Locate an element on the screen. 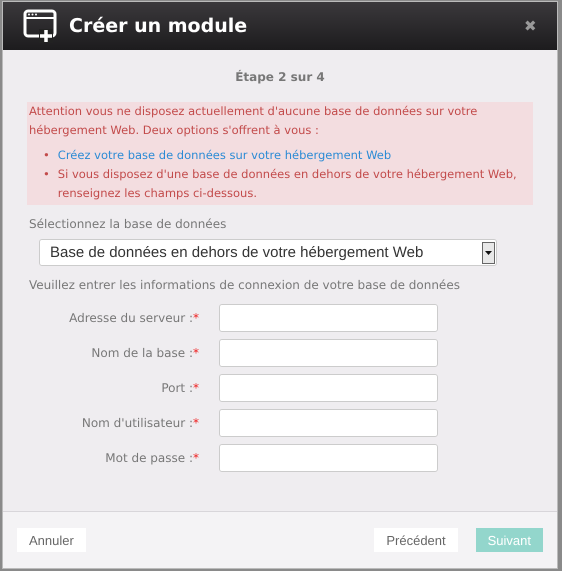  option-text: Si vous disposez d'une base de données en dehors de votre hébergement Web, renseignez les champs ci-dessous. is located at coordinates (288, 184).